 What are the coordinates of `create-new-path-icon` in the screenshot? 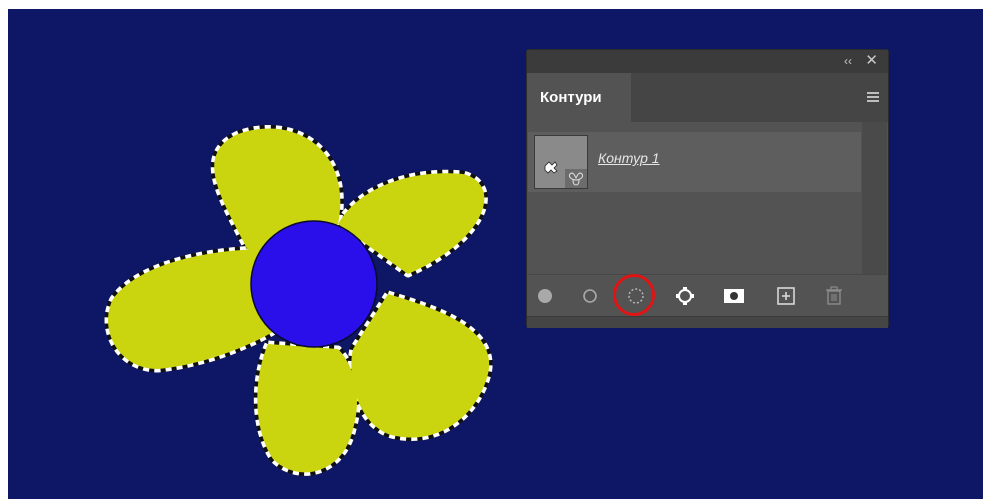 It's located at (786, 296).